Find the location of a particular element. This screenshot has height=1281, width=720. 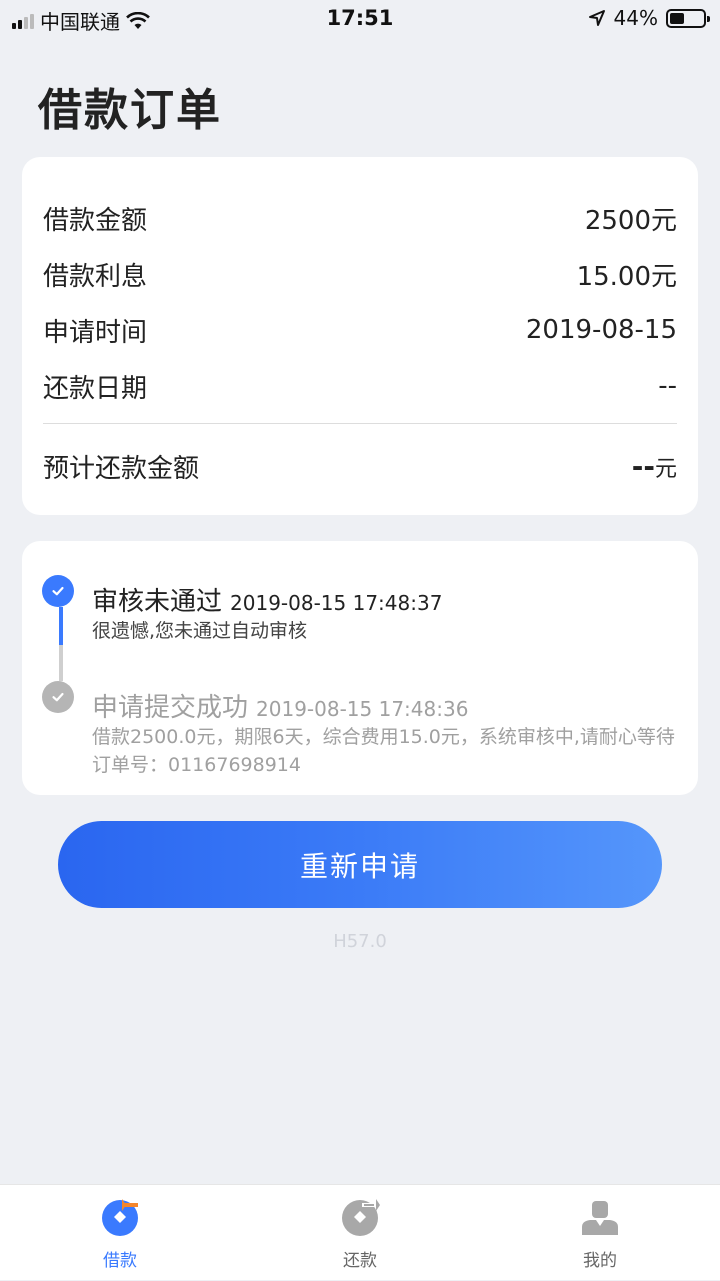

summary-row: 借款利息 15.00元 is located at coordinates (360, 274).